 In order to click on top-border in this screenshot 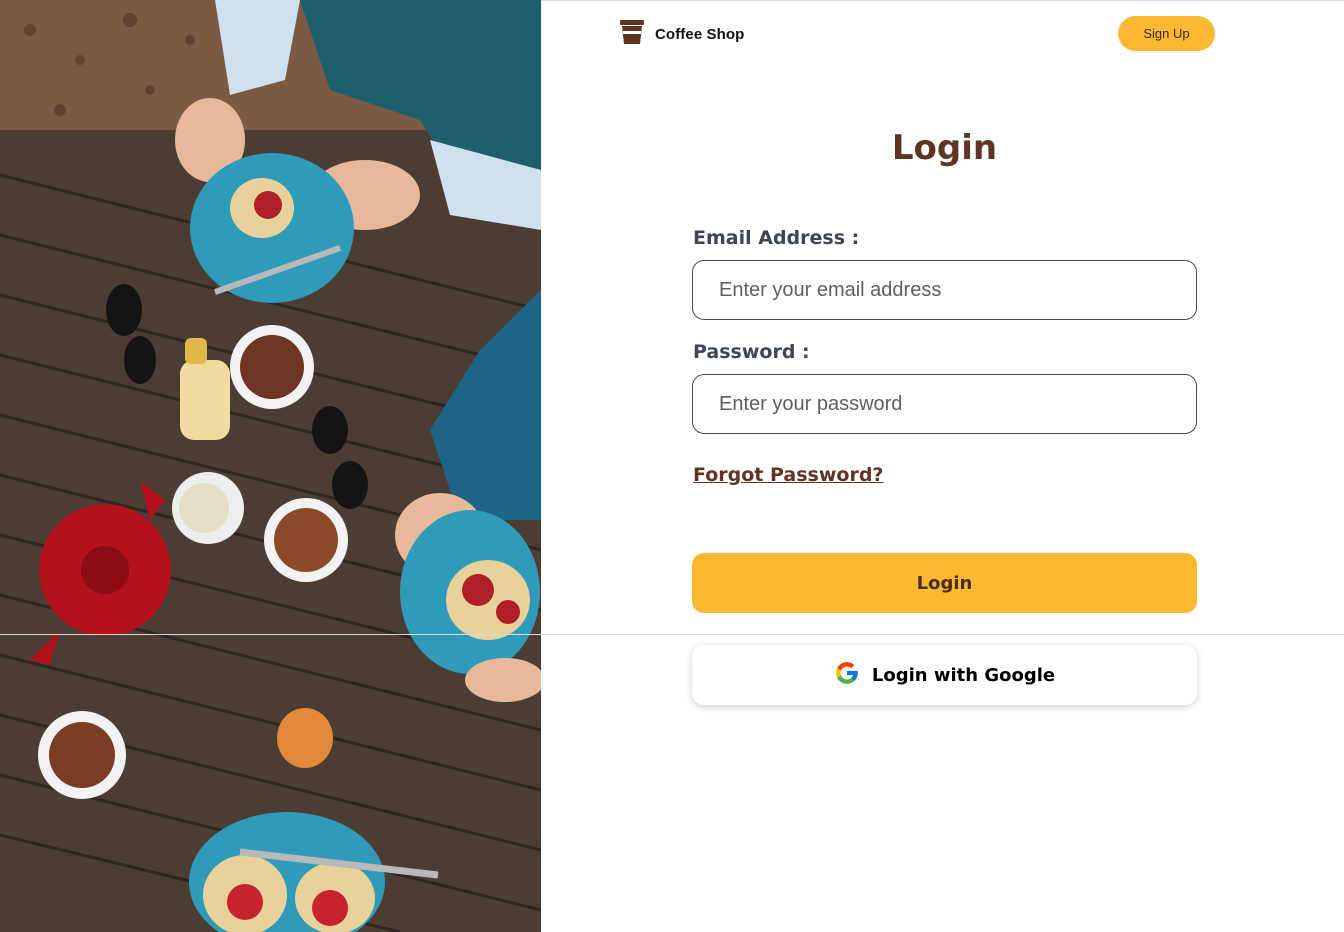, I will do `click(942, 0)`.